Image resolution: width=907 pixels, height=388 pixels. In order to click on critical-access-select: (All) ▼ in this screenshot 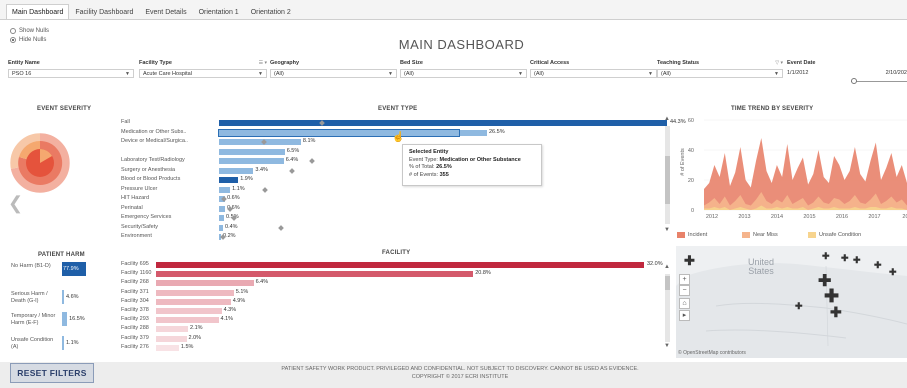, I will do `click(593, 73)`.